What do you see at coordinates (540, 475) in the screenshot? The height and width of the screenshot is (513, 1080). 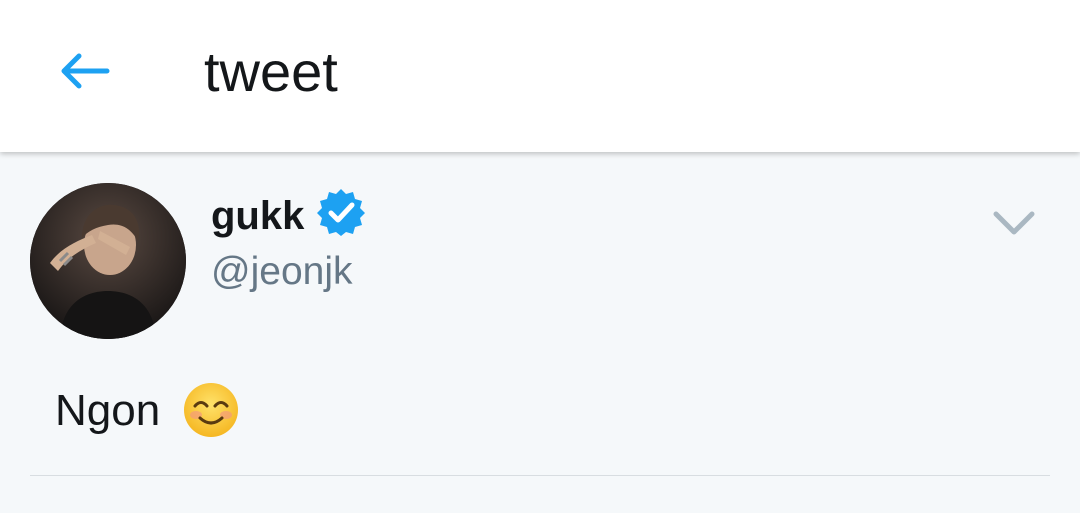 I see `divider` at bounding box center [540, 475].